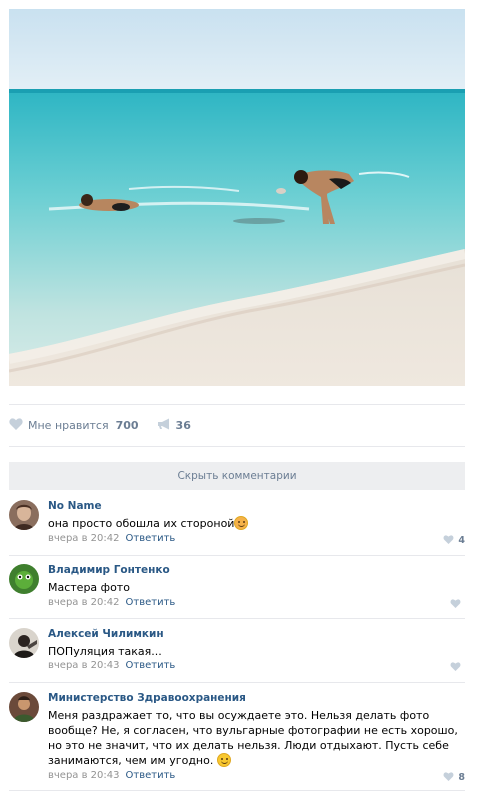 This screenshot has height=795, width=477. I want to click on hide-comments-button: Скрыть комментарии, so click(237, 476).